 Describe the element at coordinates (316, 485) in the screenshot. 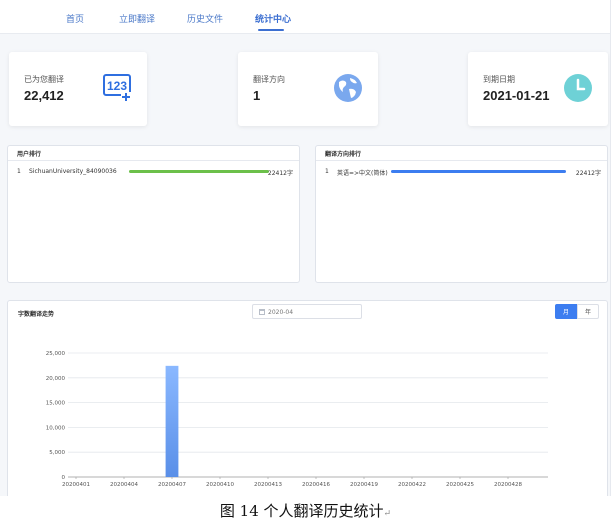

I see `x-tick-label: 20200416` at that location.